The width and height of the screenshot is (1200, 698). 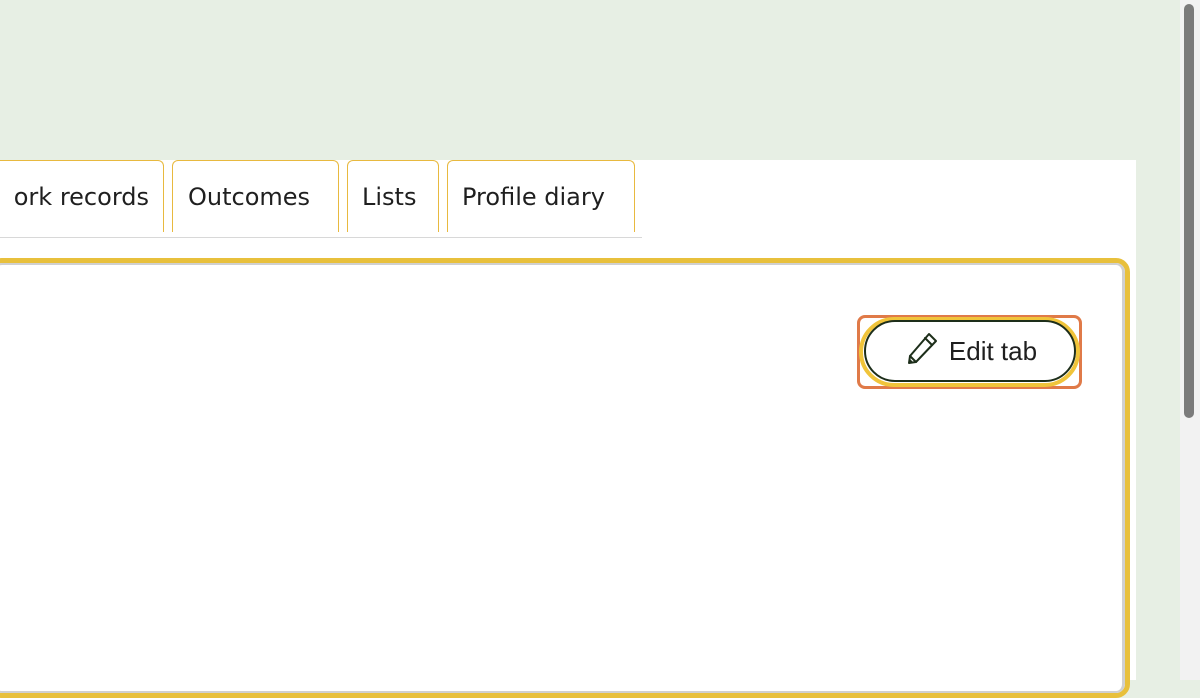 I want to click on tab-work-records: ork records, so click(x=82, y=196).